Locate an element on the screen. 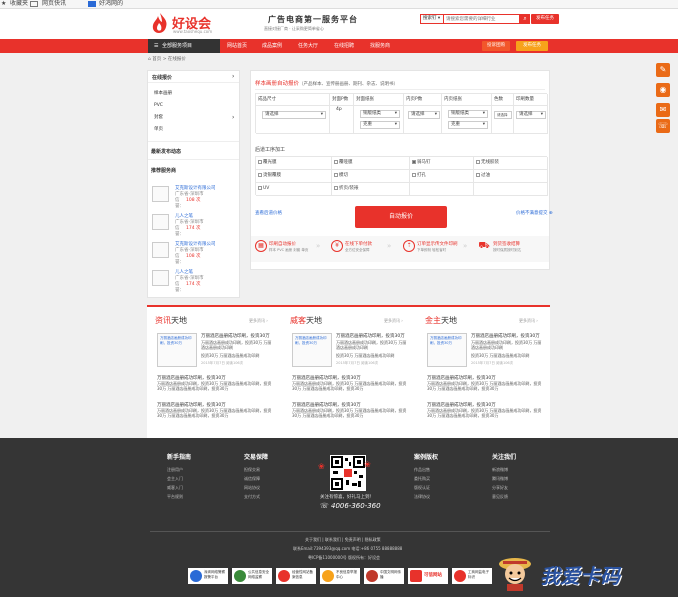 Image resolution: width=678 pixels, height=597 pixels. card-title: 资讯天地 is located at coordinates (171, 320).